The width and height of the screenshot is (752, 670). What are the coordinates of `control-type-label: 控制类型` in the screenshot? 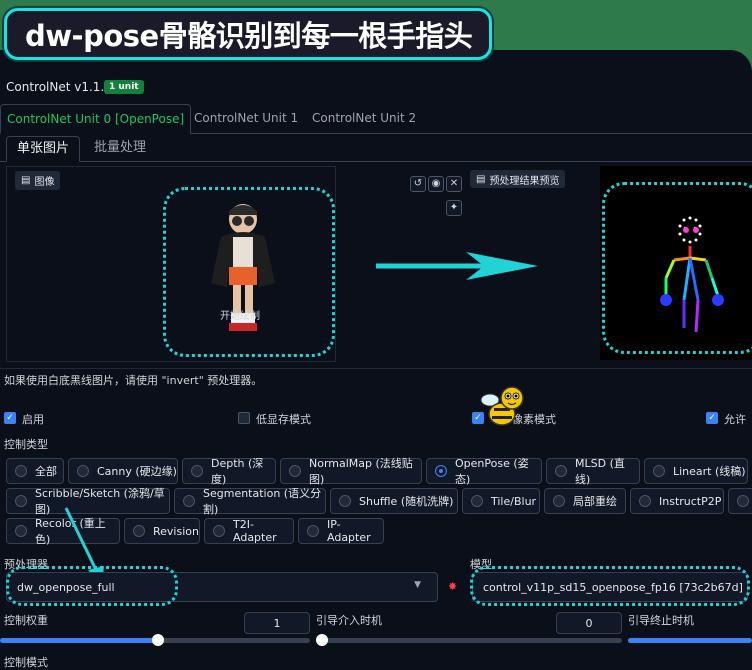 It's located at (26, 444).